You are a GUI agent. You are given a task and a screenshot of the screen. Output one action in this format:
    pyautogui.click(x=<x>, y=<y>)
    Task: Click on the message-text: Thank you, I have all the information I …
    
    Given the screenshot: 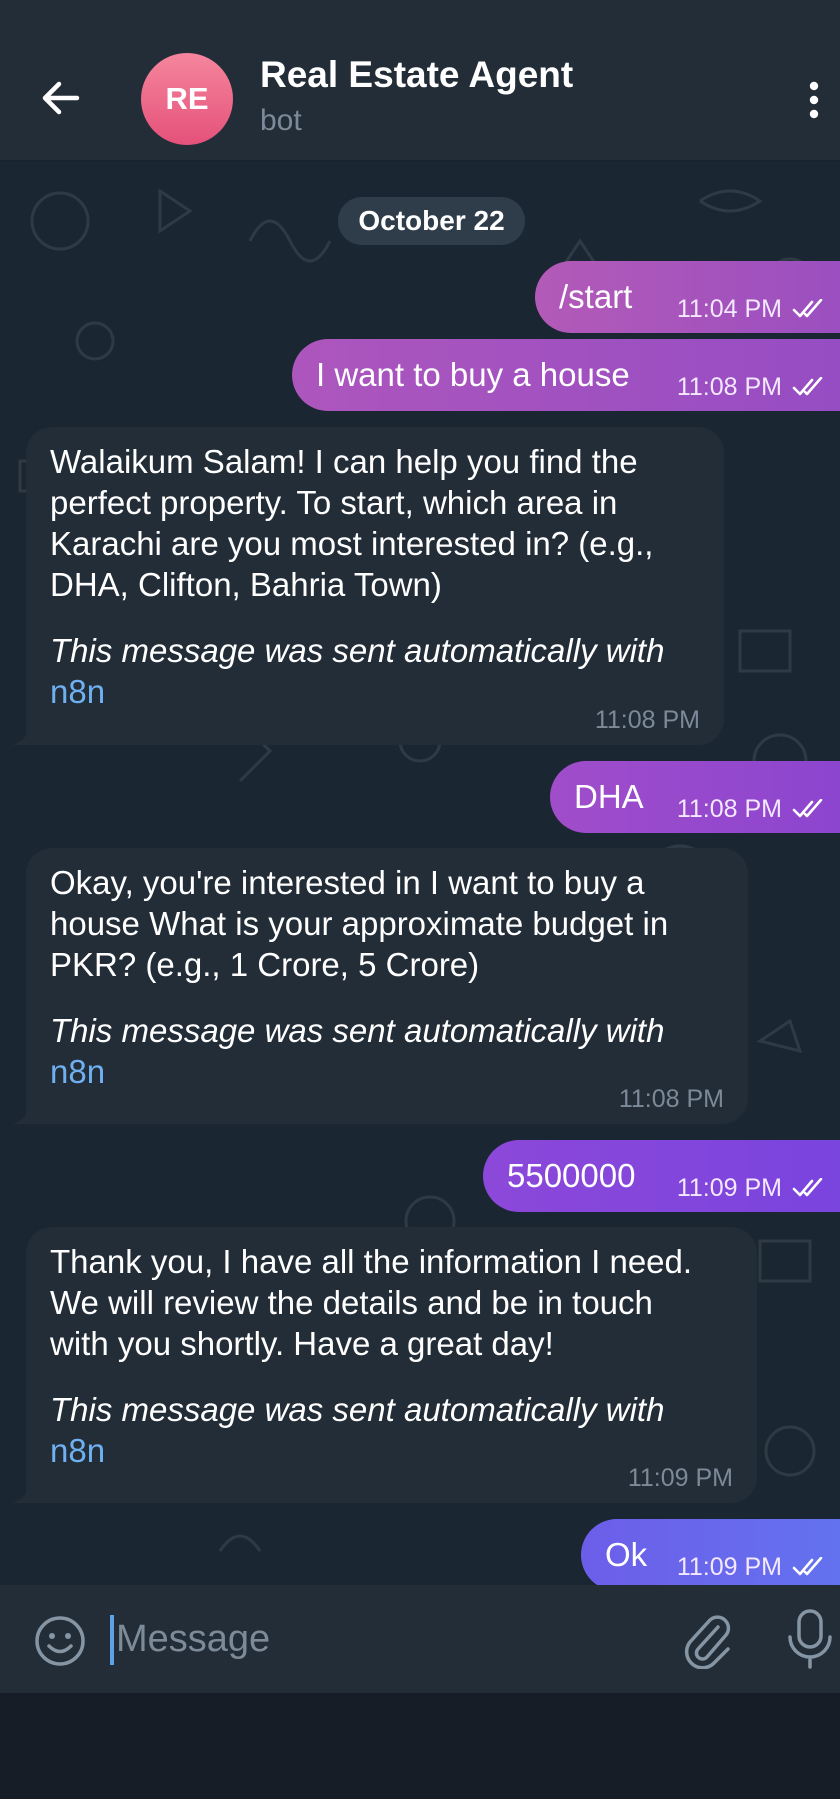 What is the action you would take?
    pyautogui.click(x=371, y=1302)
    